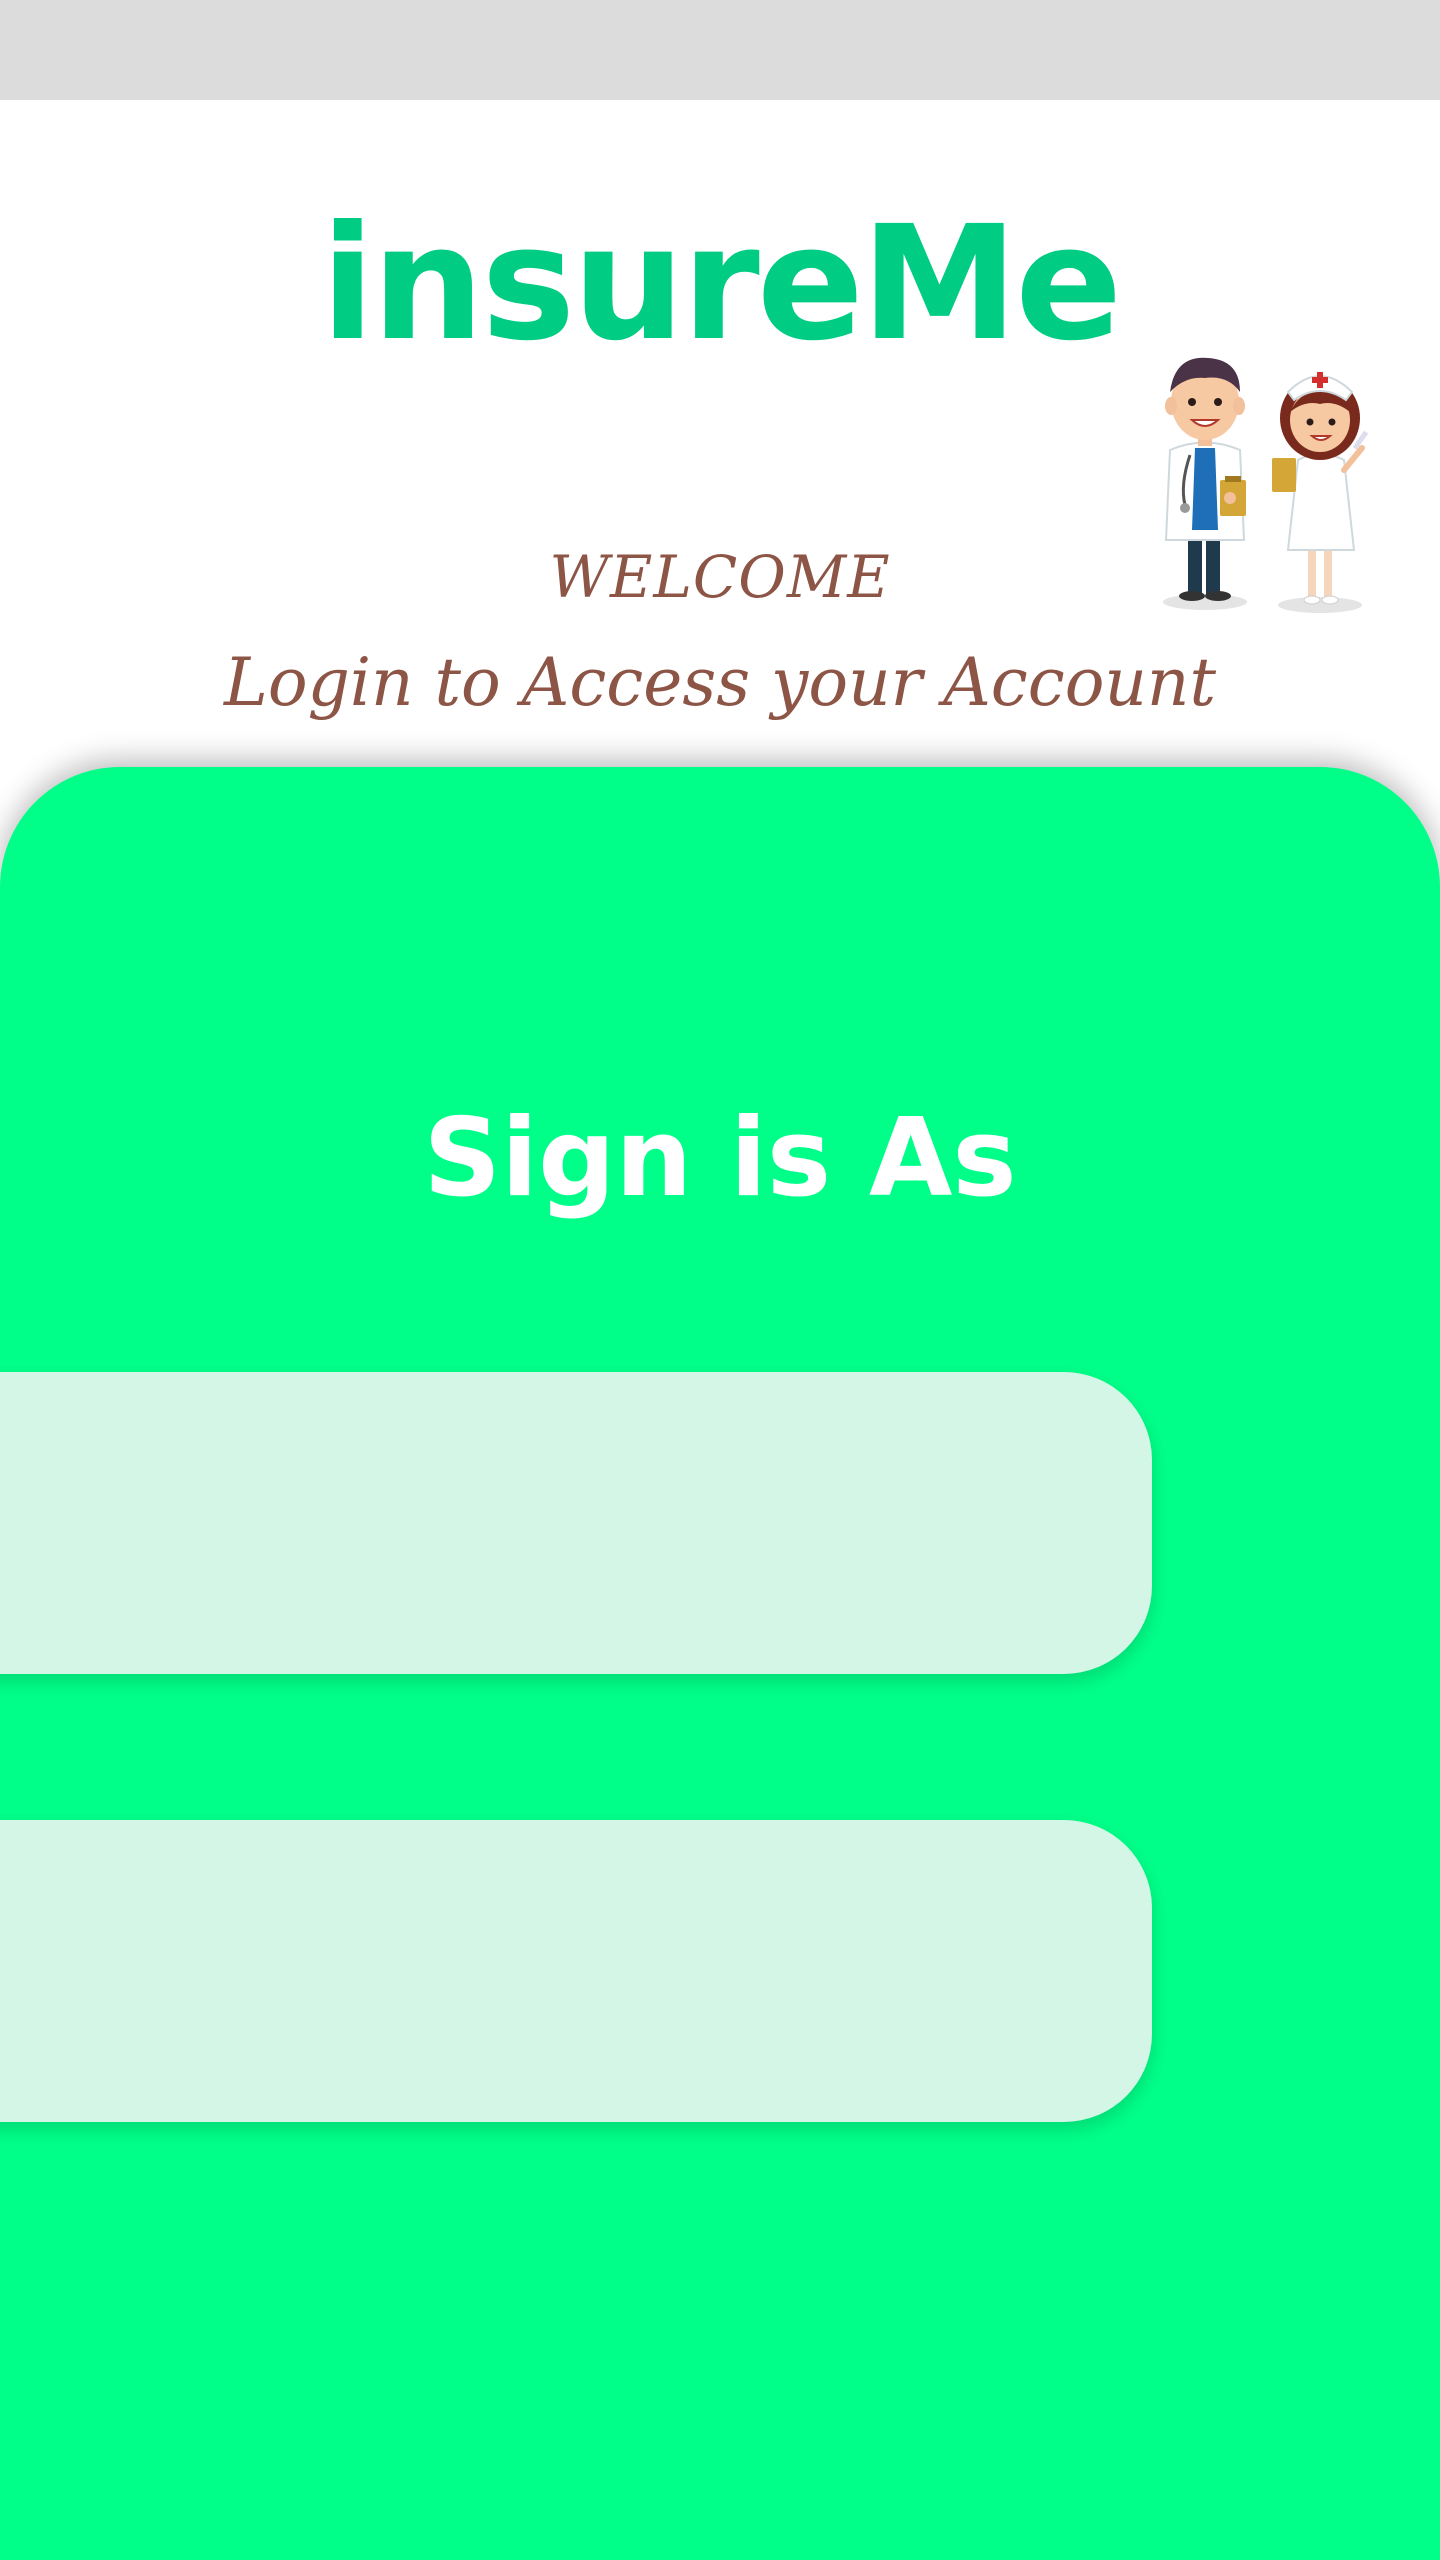  Describe the element at coordinates (720, 577) in the screenshot. I see `welcome-heading: WELCOME` at that location.